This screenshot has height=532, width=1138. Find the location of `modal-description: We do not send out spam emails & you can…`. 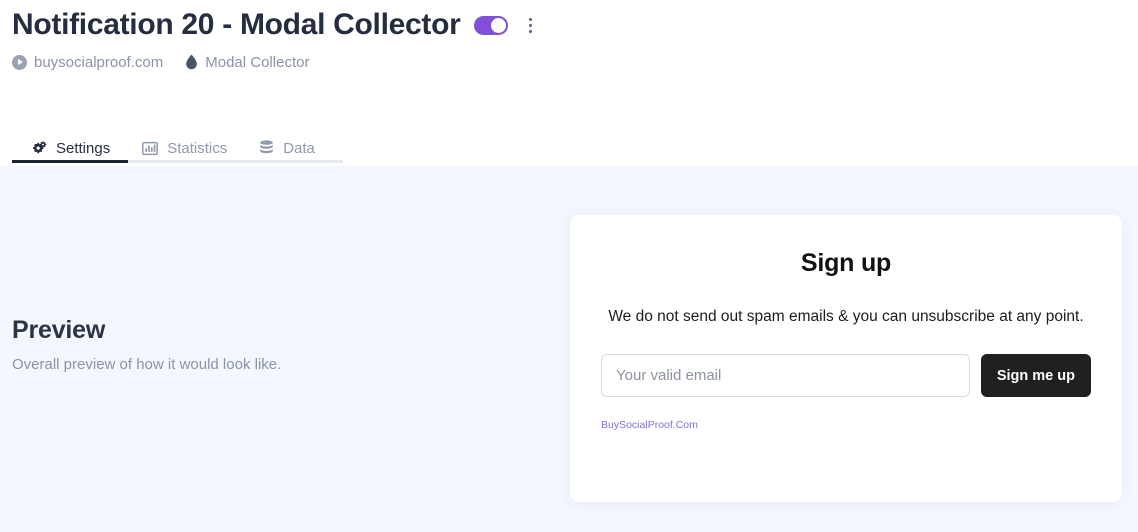

modal-description: We do not send out spam emails & you can… is located at coordinates (846, 316).